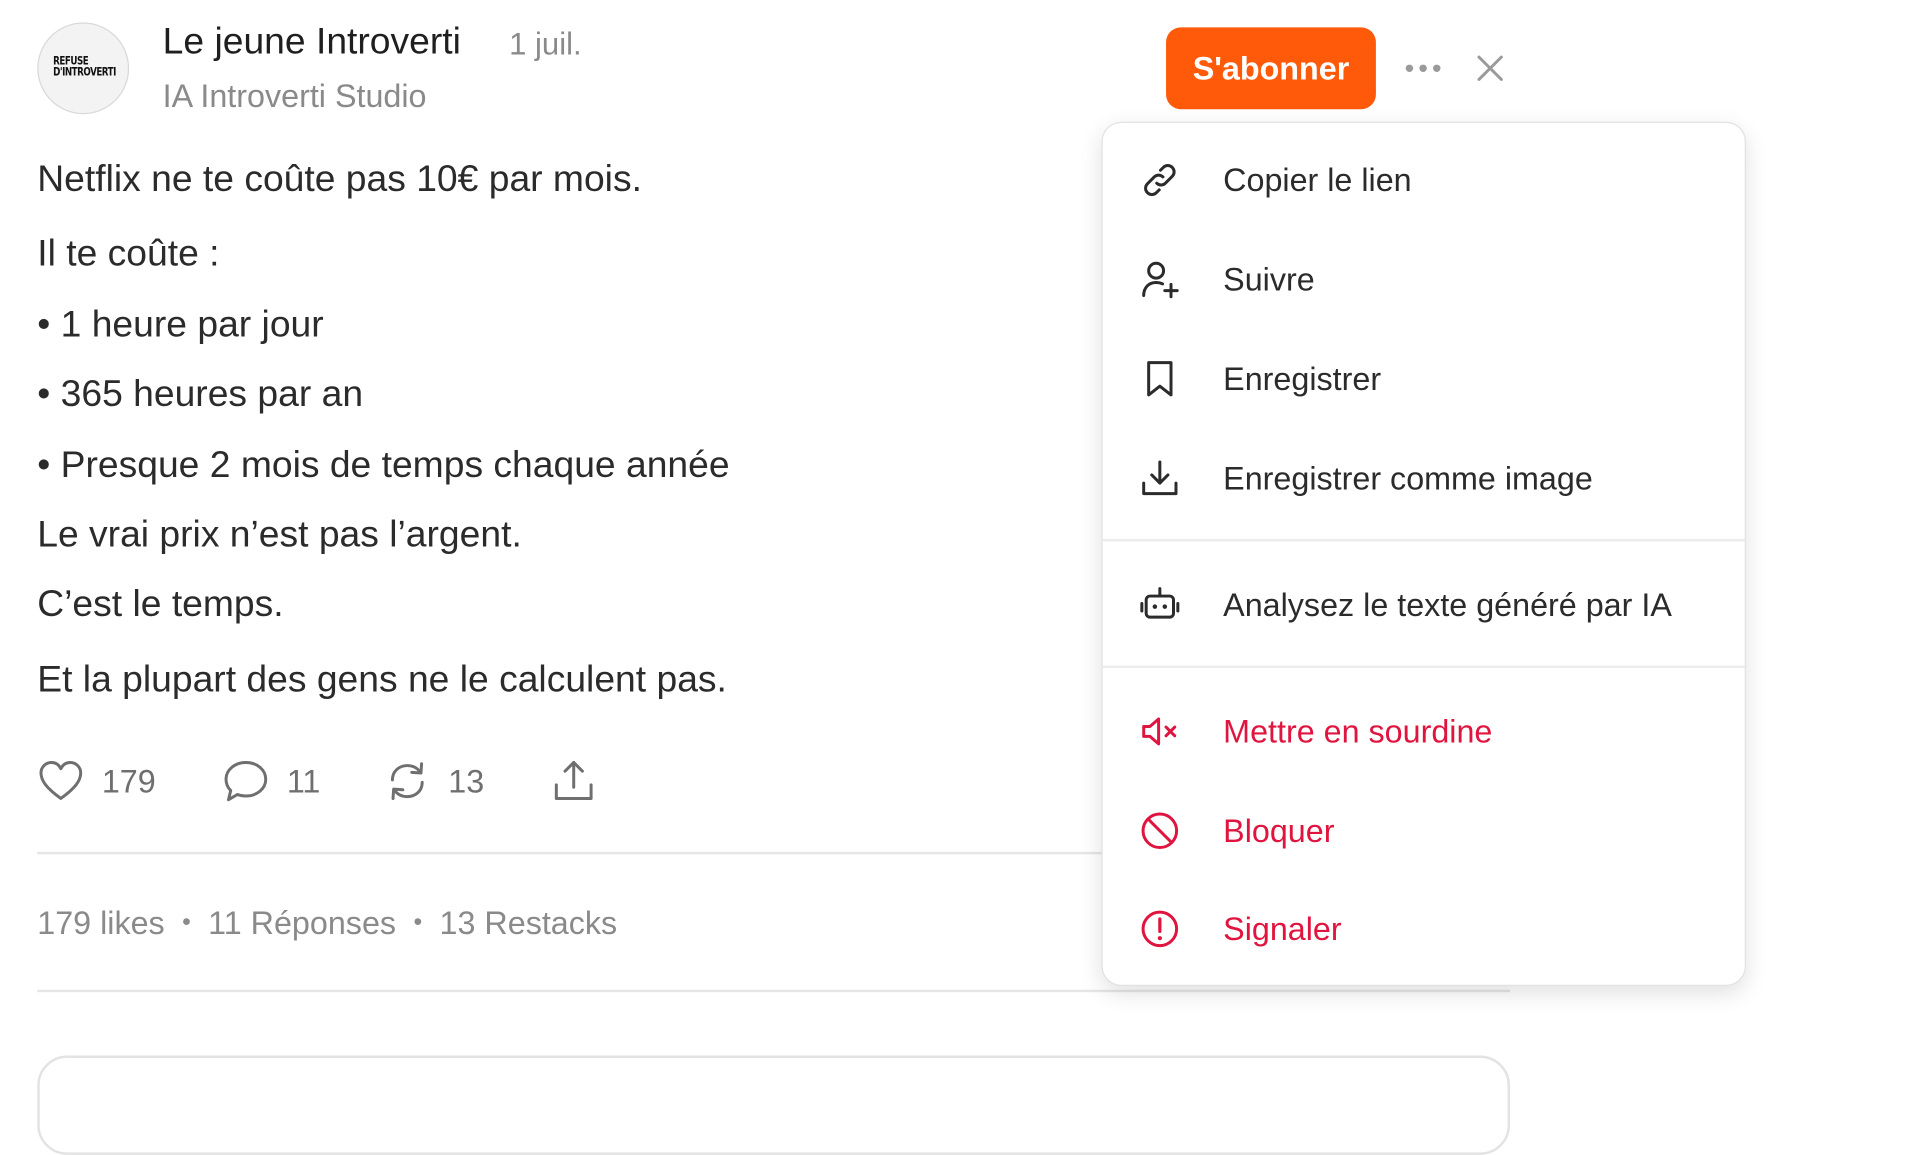 The width and height of the screenshot is (1920, 1155). Describe the element at coordinates (466, 780) in the screenshot. I see `restack-count: 13` at that location.